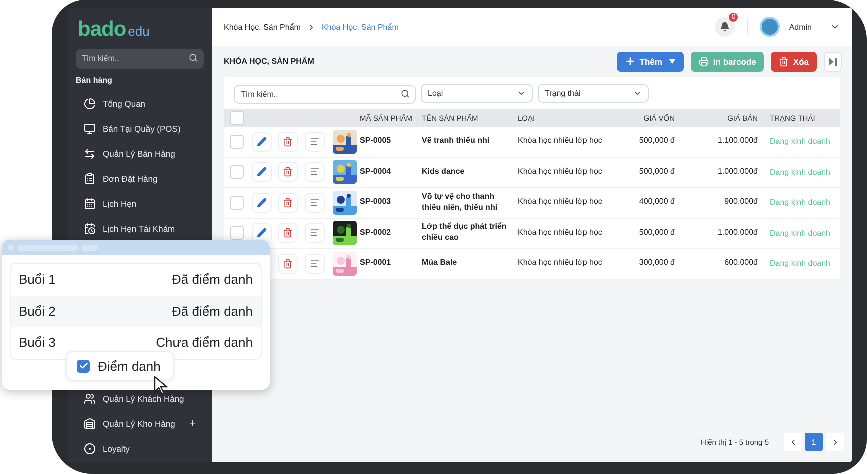 This screenshot has width=867, height=474. What do you see at coordinates (376, 264) in the screenshot?
I see `product-code: SP-0001` at bounding box center [376, 264].